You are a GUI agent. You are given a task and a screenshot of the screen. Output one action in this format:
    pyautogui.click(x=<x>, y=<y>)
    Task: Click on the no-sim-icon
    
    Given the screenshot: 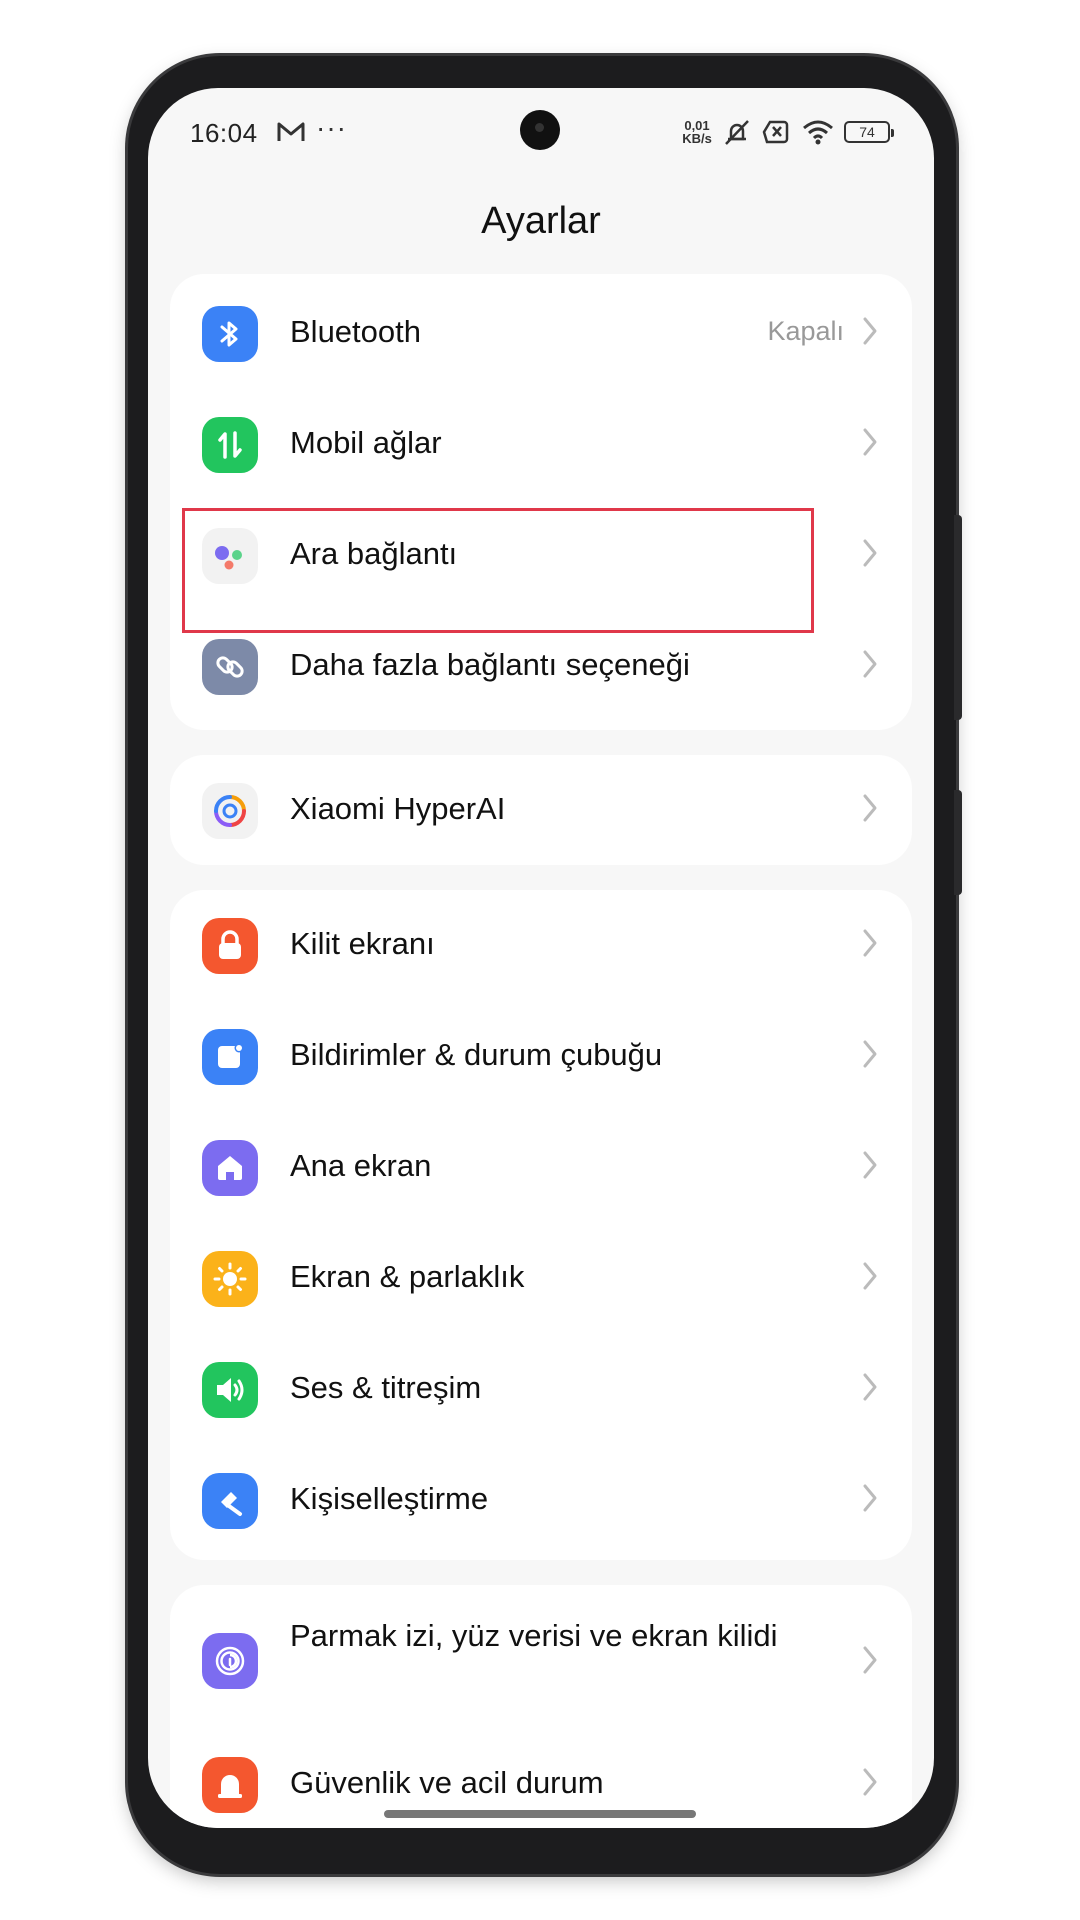 What is the action you would take?
    pyautogui.click(x=775, y=132)
    